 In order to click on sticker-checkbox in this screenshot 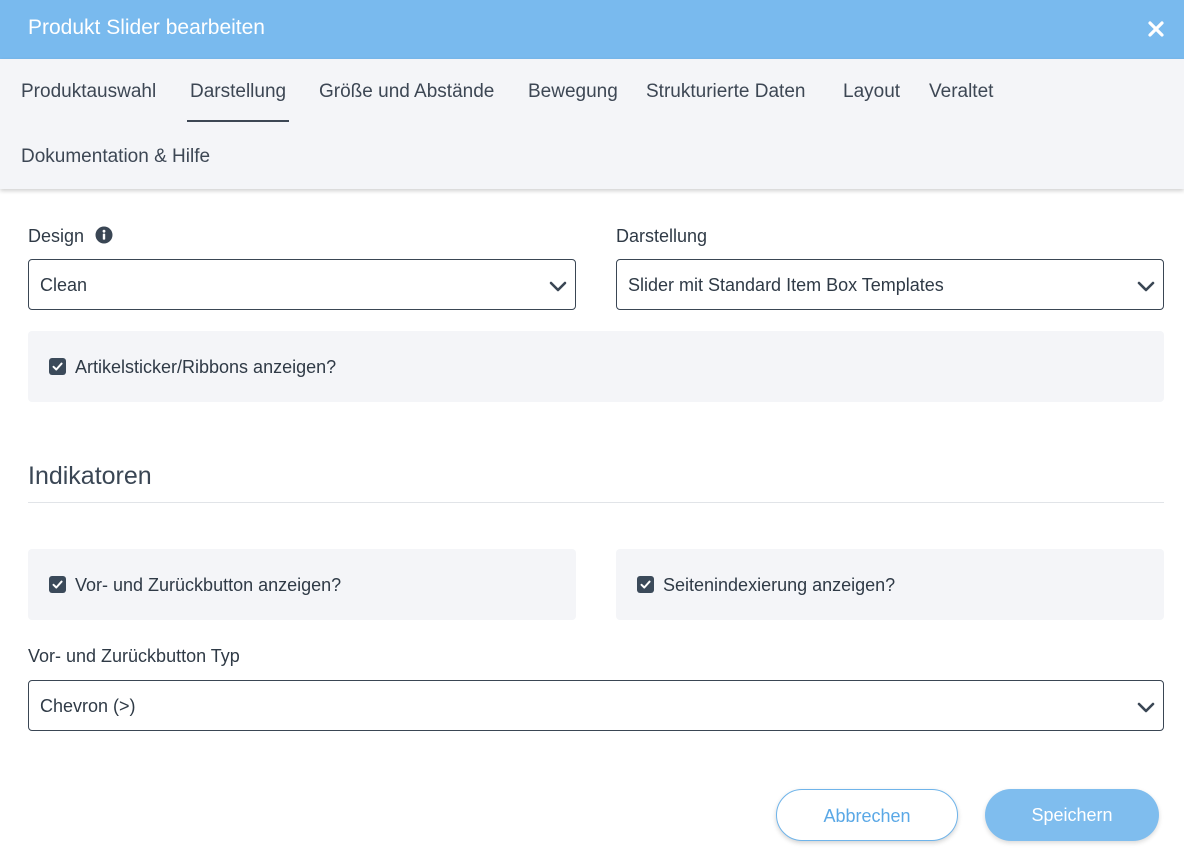, I will do `click(57, 366)`.